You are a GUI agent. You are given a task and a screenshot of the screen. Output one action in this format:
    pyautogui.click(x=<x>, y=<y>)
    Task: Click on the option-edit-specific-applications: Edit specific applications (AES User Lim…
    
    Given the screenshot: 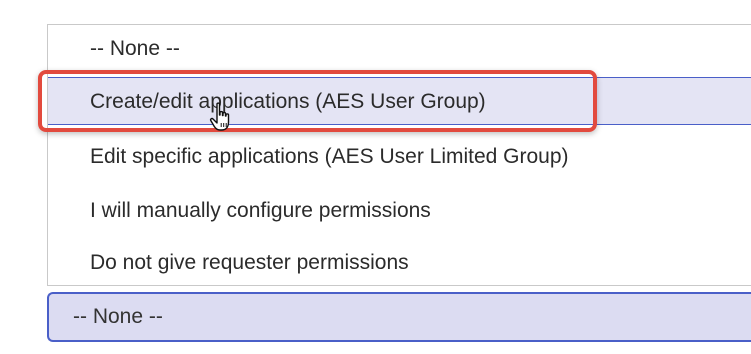 What is the action you would take?
    pyautogui.click(x=399, y=157)
    